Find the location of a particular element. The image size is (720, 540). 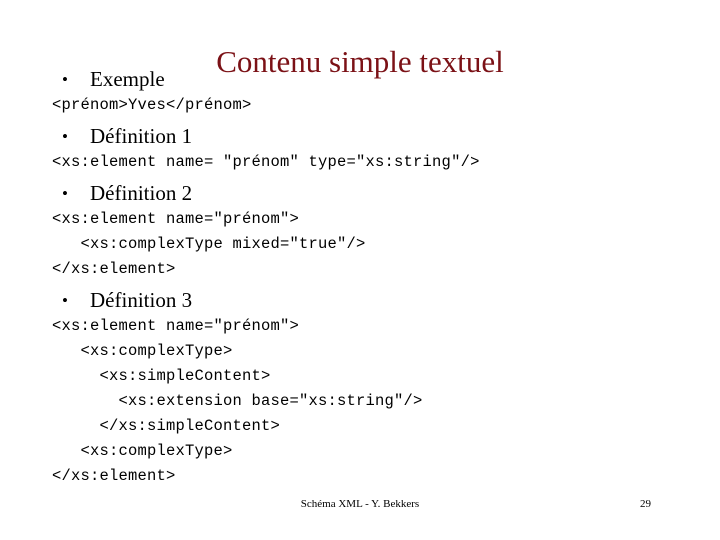

code-line: <xs:complexType mixed="true"/> is located at coordinates (209, 244).